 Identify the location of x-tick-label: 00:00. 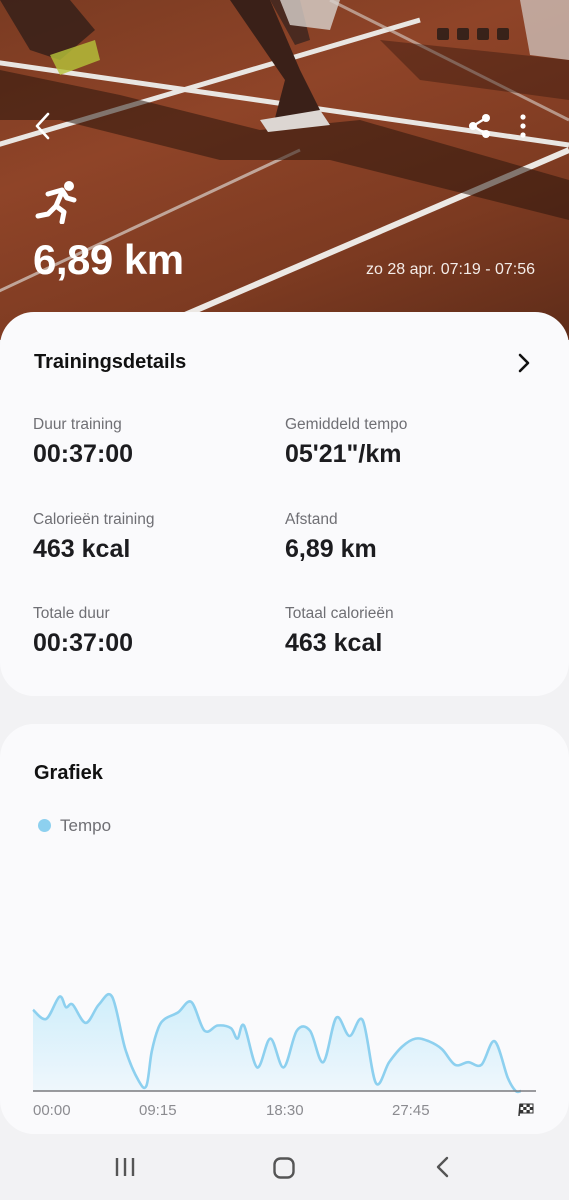
(52, 1110).